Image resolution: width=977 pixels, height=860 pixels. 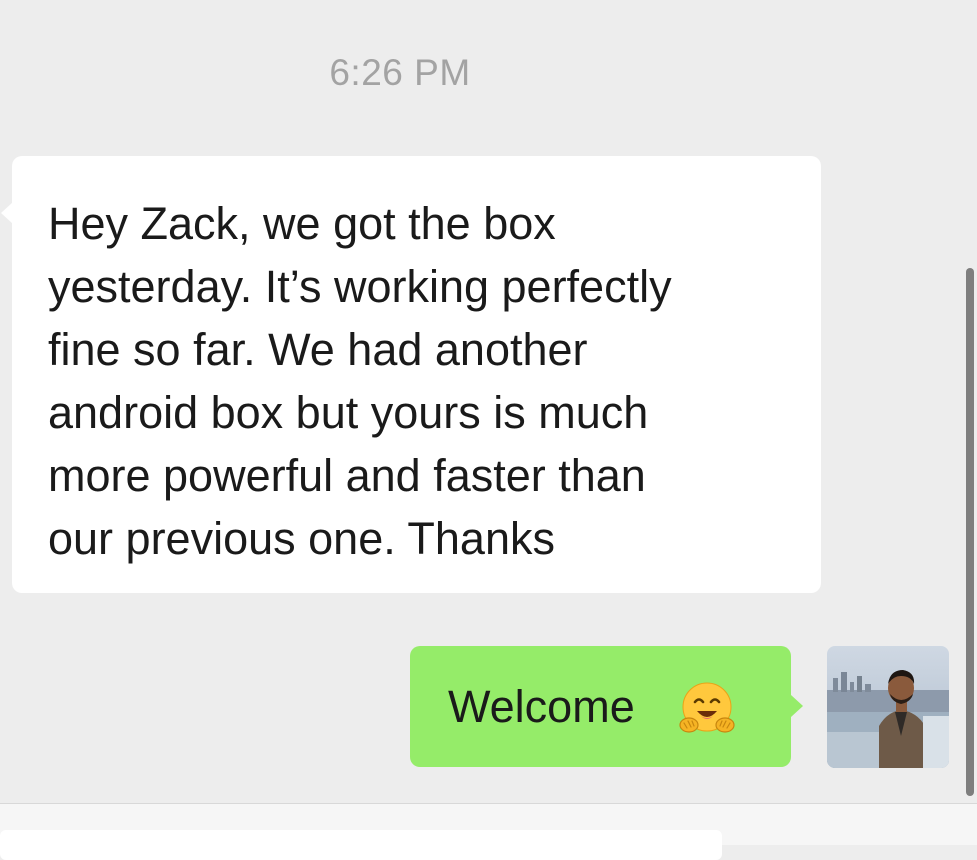 I want to click on scrollbar, so click(x=970, y=532).